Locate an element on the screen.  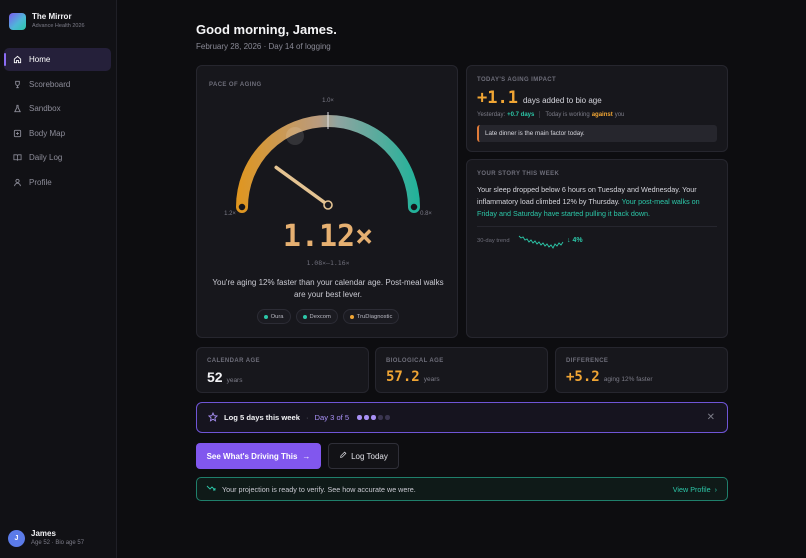
pace-value: 1.12× is located at coordinates (328, 236).